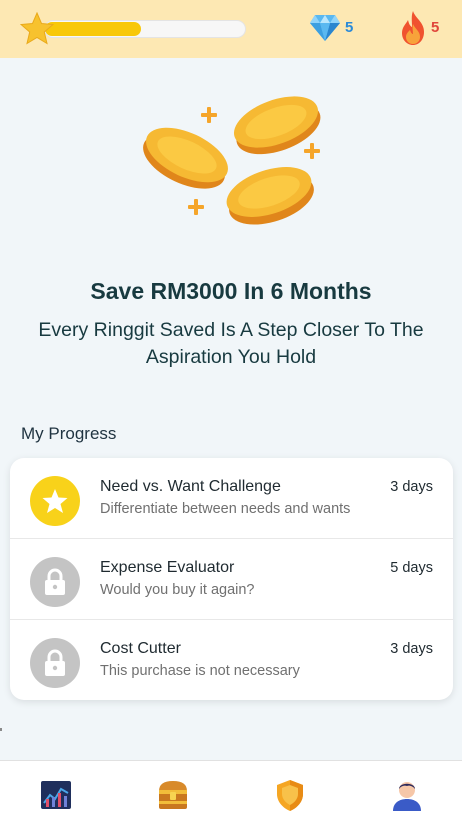 The image size is (462, 828). I want to click on gem-count: 5, so click(349, 27).